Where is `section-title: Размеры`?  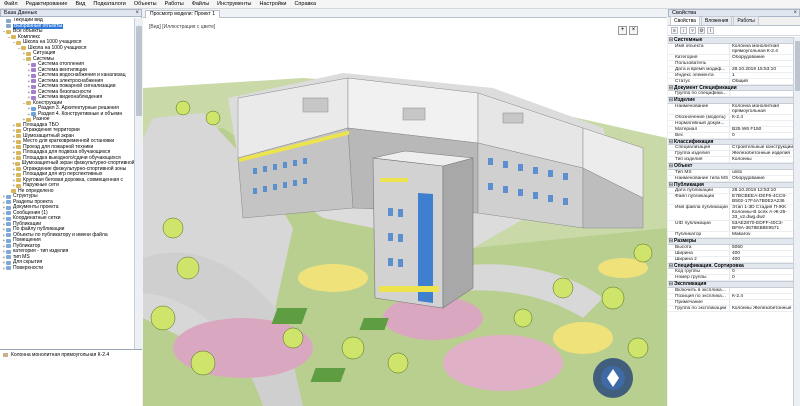
section-title: Размеры is located at coordinates (685, 241).